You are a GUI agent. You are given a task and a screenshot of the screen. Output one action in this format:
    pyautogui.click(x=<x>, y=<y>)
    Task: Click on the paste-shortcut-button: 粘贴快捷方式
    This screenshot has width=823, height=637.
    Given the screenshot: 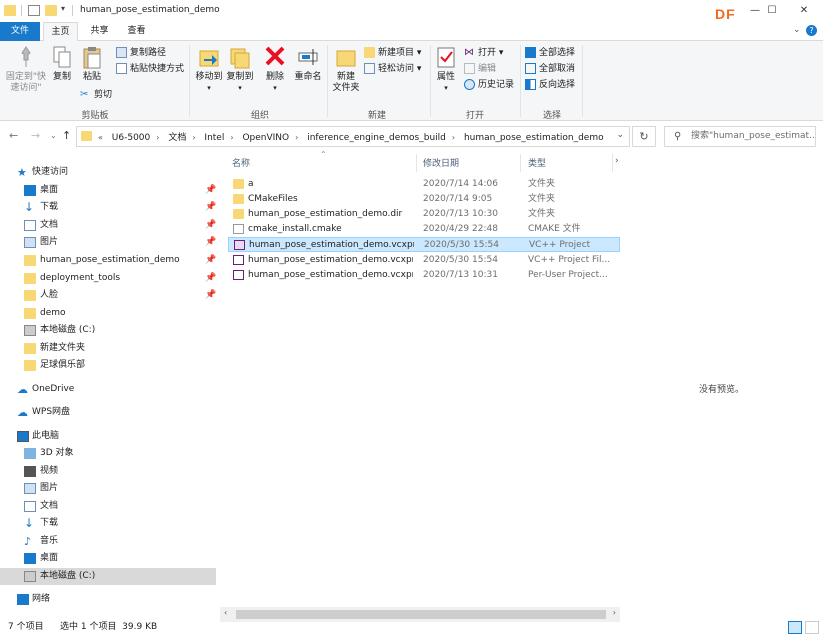 What is the action you would take?
    pyautogui.click(x=150, y=69)
    